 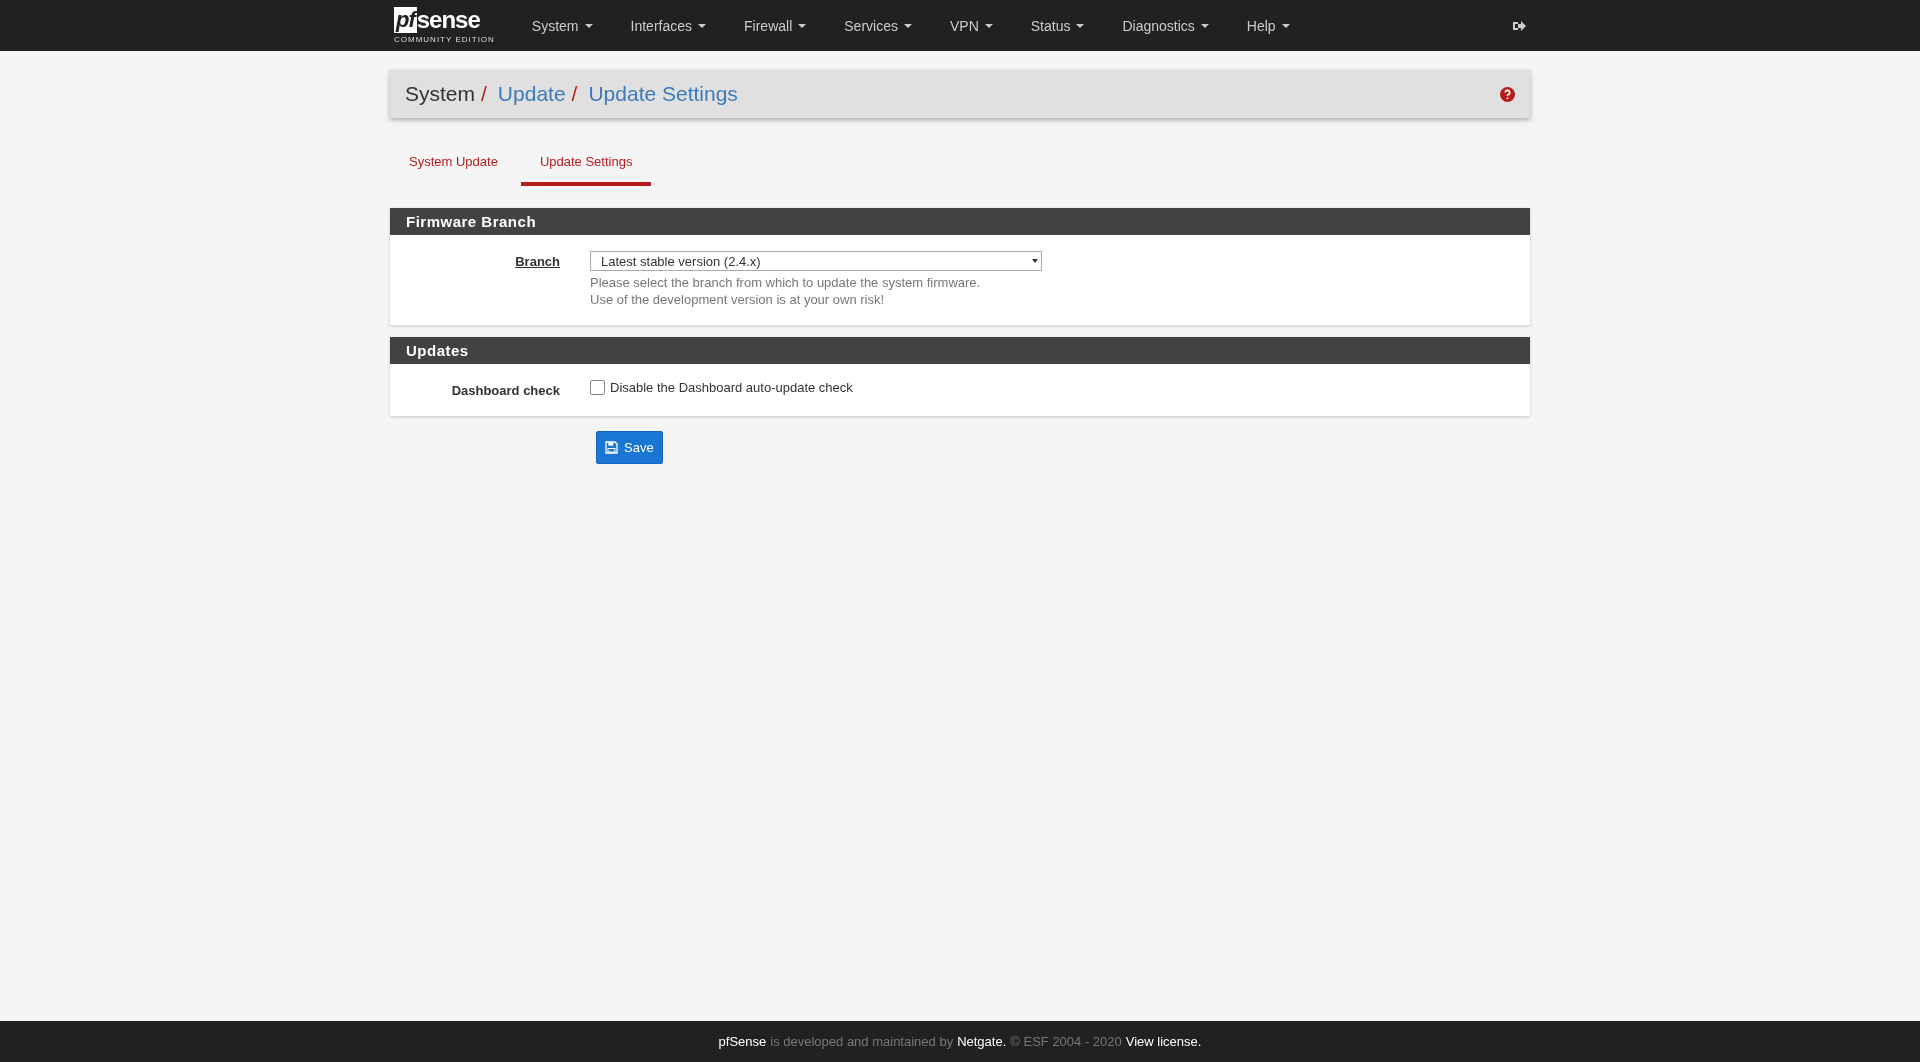 I want to click on footer-link: pfSense, so click(x=742, y=1041).